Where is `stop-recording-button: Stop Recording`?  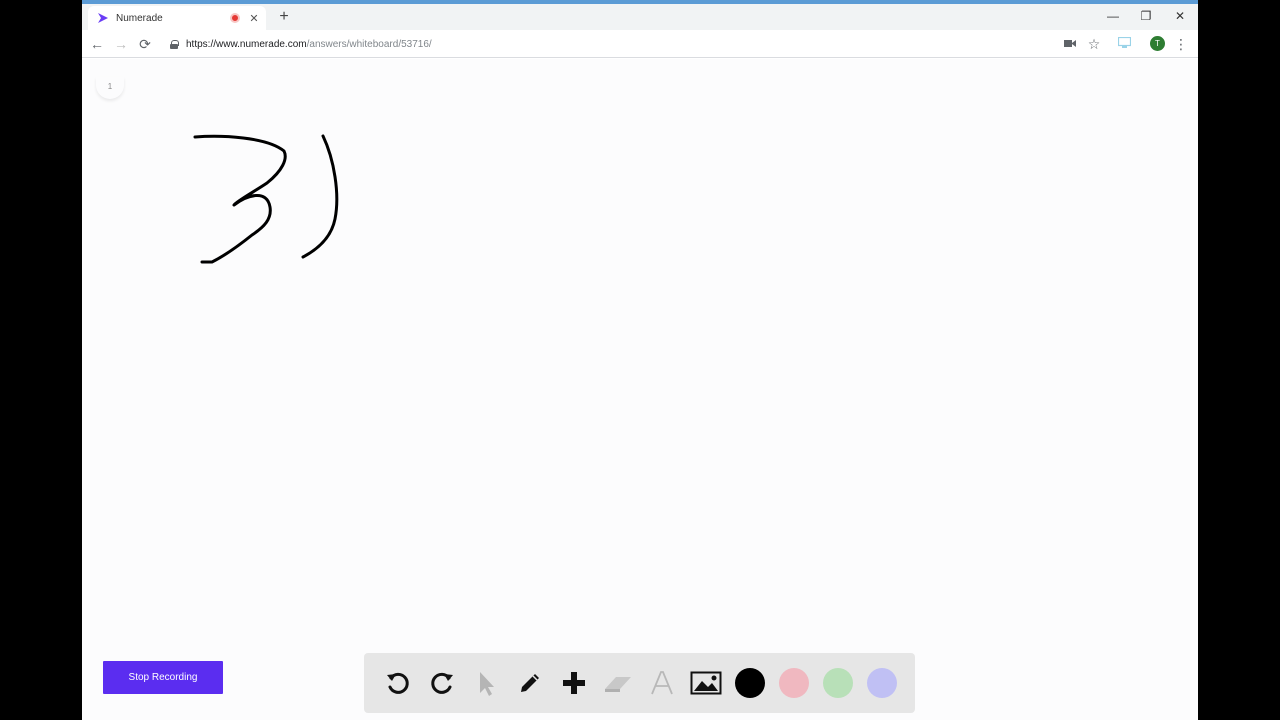 stop-recording-button: Stop Recording is located at coordinates (163, 677).